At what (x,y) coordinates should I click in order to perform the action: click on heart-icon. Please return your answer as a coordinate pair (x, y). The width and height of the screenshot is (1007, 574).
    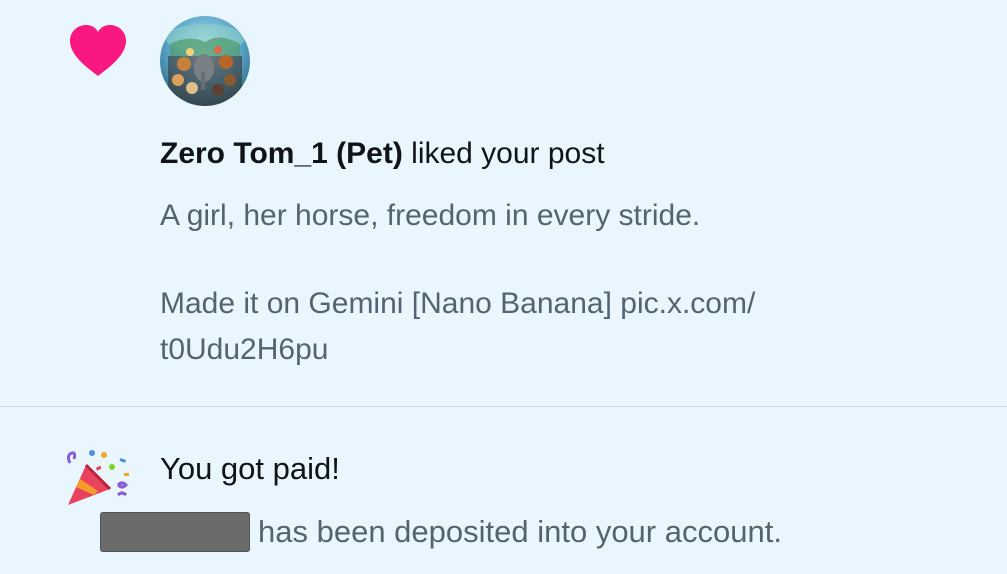
    Looking at the image, I should click on (98, 50).